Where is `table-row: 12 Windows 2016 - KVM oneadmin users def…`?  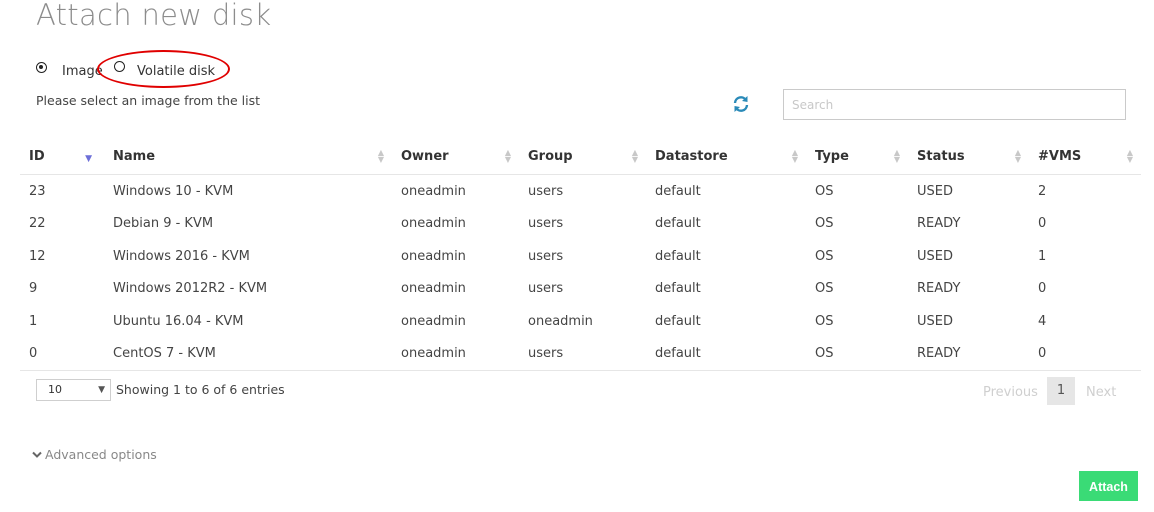
table-row: 12 Windows 2016 - KVM oneadmin users def… is located at coordinates (580, 256).